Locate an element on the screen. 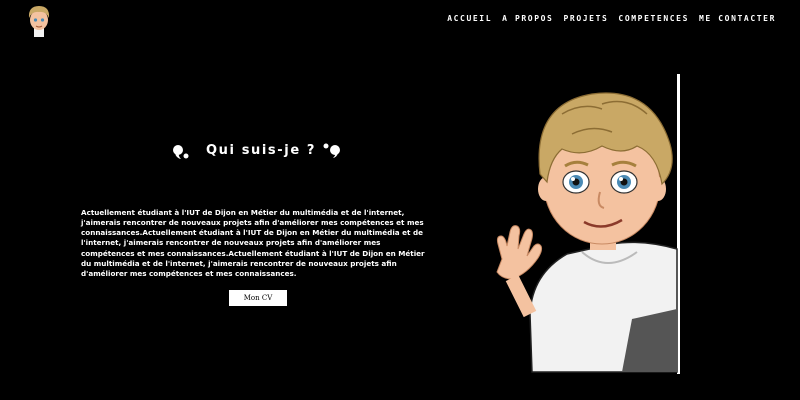  avatar-icon is located at coordinates (39, 20).